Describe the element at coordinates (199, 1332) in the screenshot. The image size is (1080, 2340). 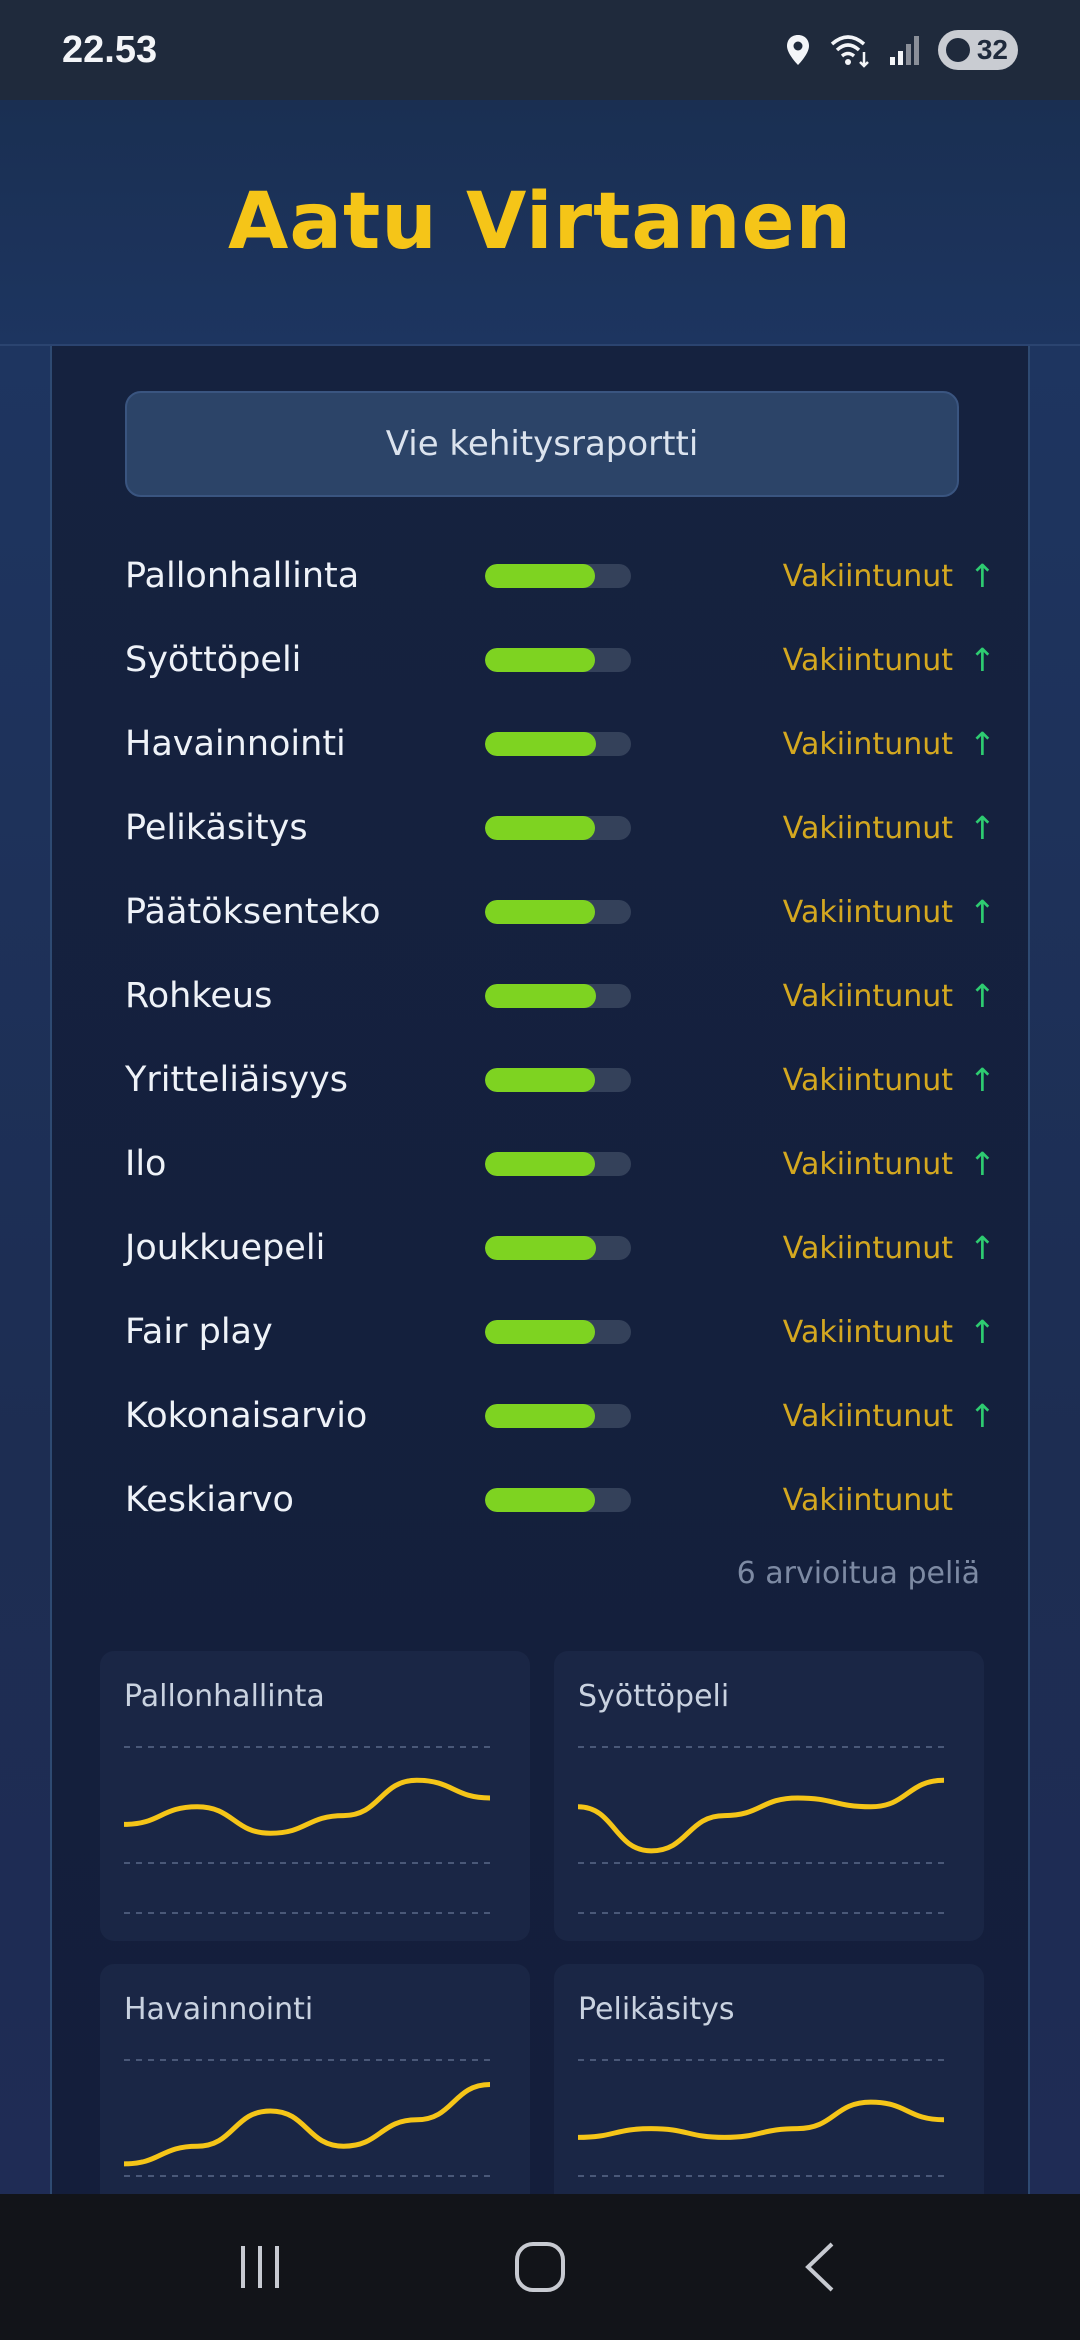
I see `skill-label: Fair play` at that location.